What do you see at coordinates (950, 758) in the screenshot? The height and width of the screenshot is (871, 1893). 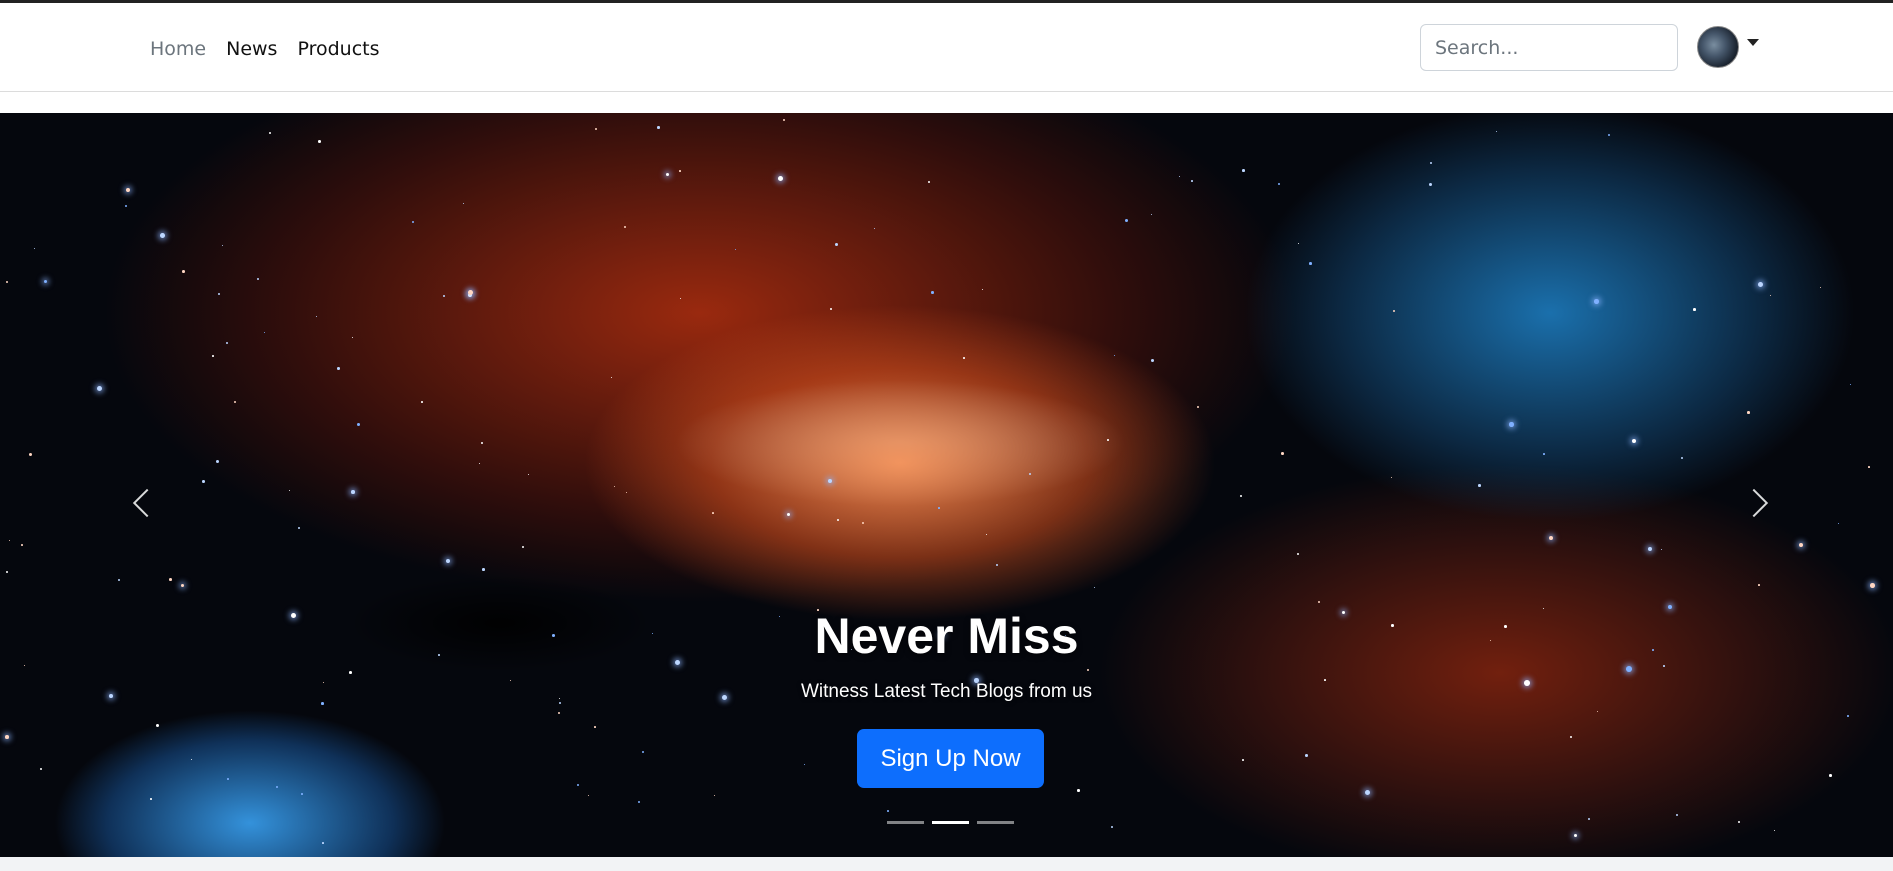 I see `sign-up-button: Sign Up Now` at bounding box center [950, 758].